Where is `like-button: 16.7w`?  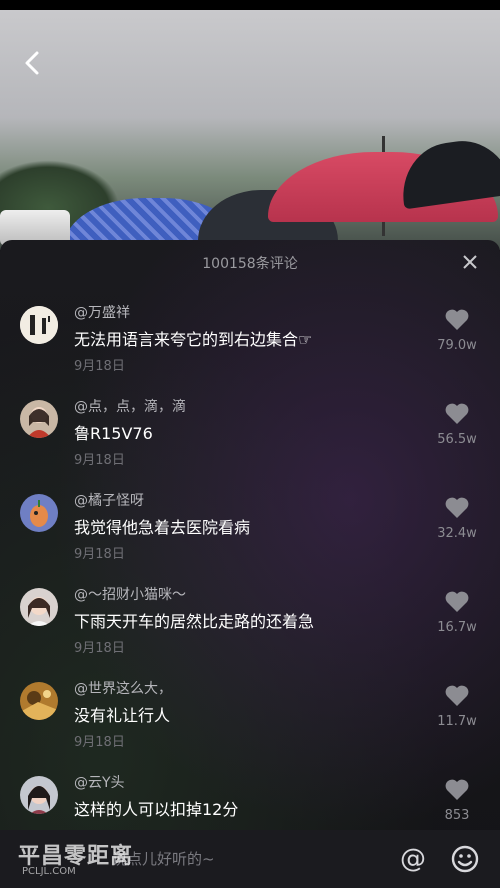
like-button: 16.7w is located at coordinates (457, 608).